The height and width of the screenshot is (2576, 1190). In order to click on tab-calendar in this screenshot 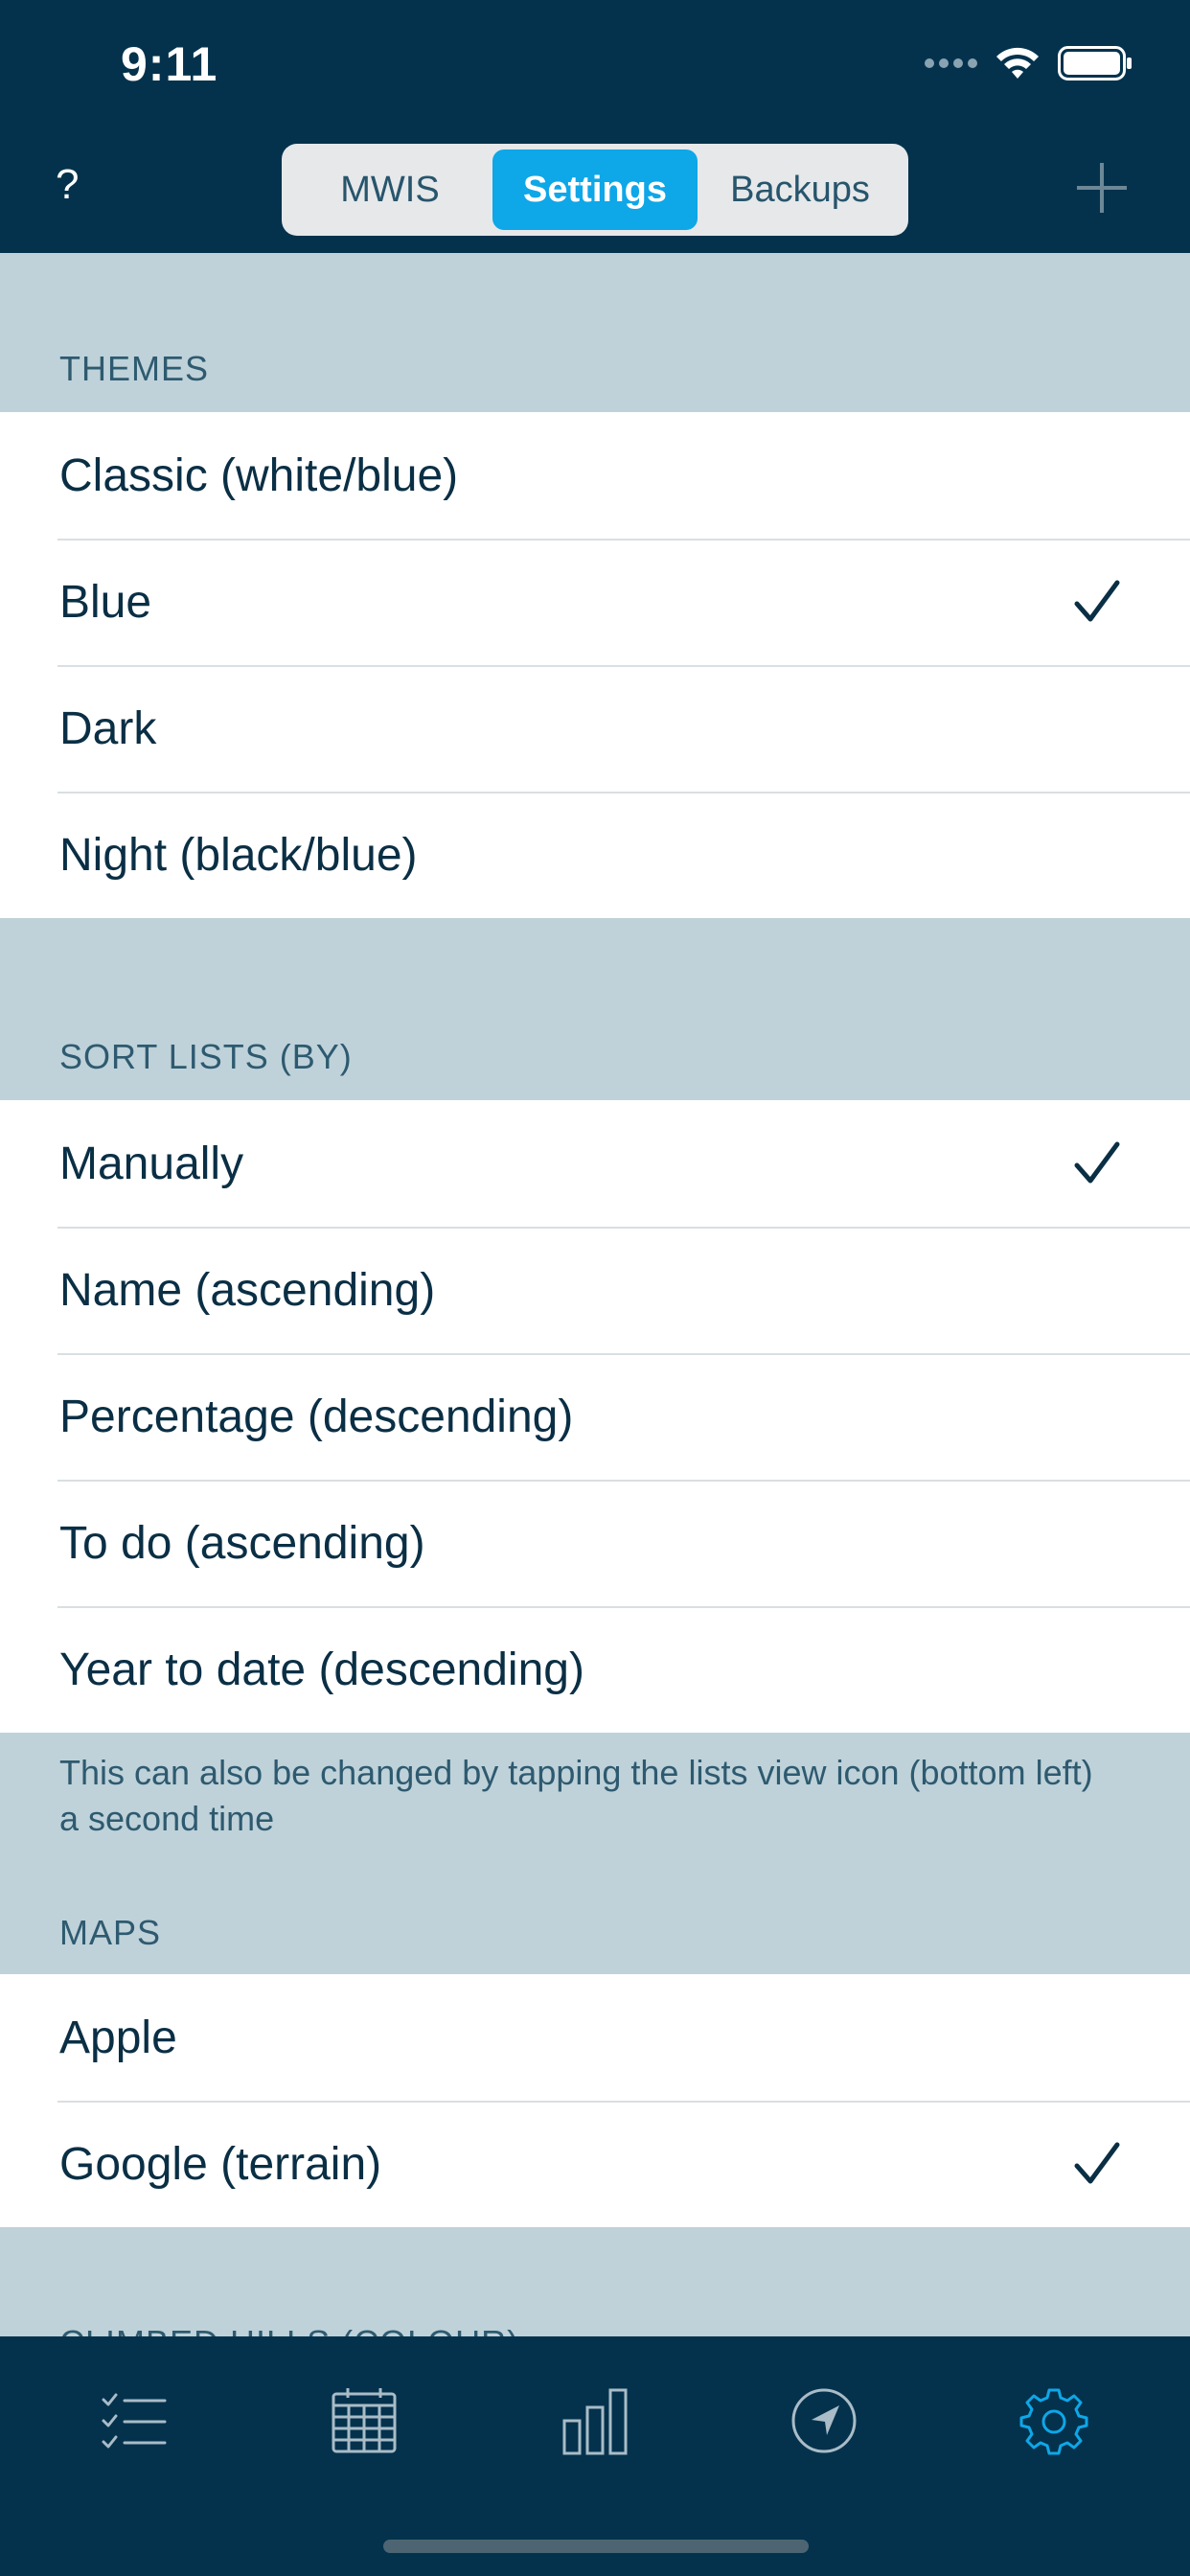, I will do `click(364, 2420)`.